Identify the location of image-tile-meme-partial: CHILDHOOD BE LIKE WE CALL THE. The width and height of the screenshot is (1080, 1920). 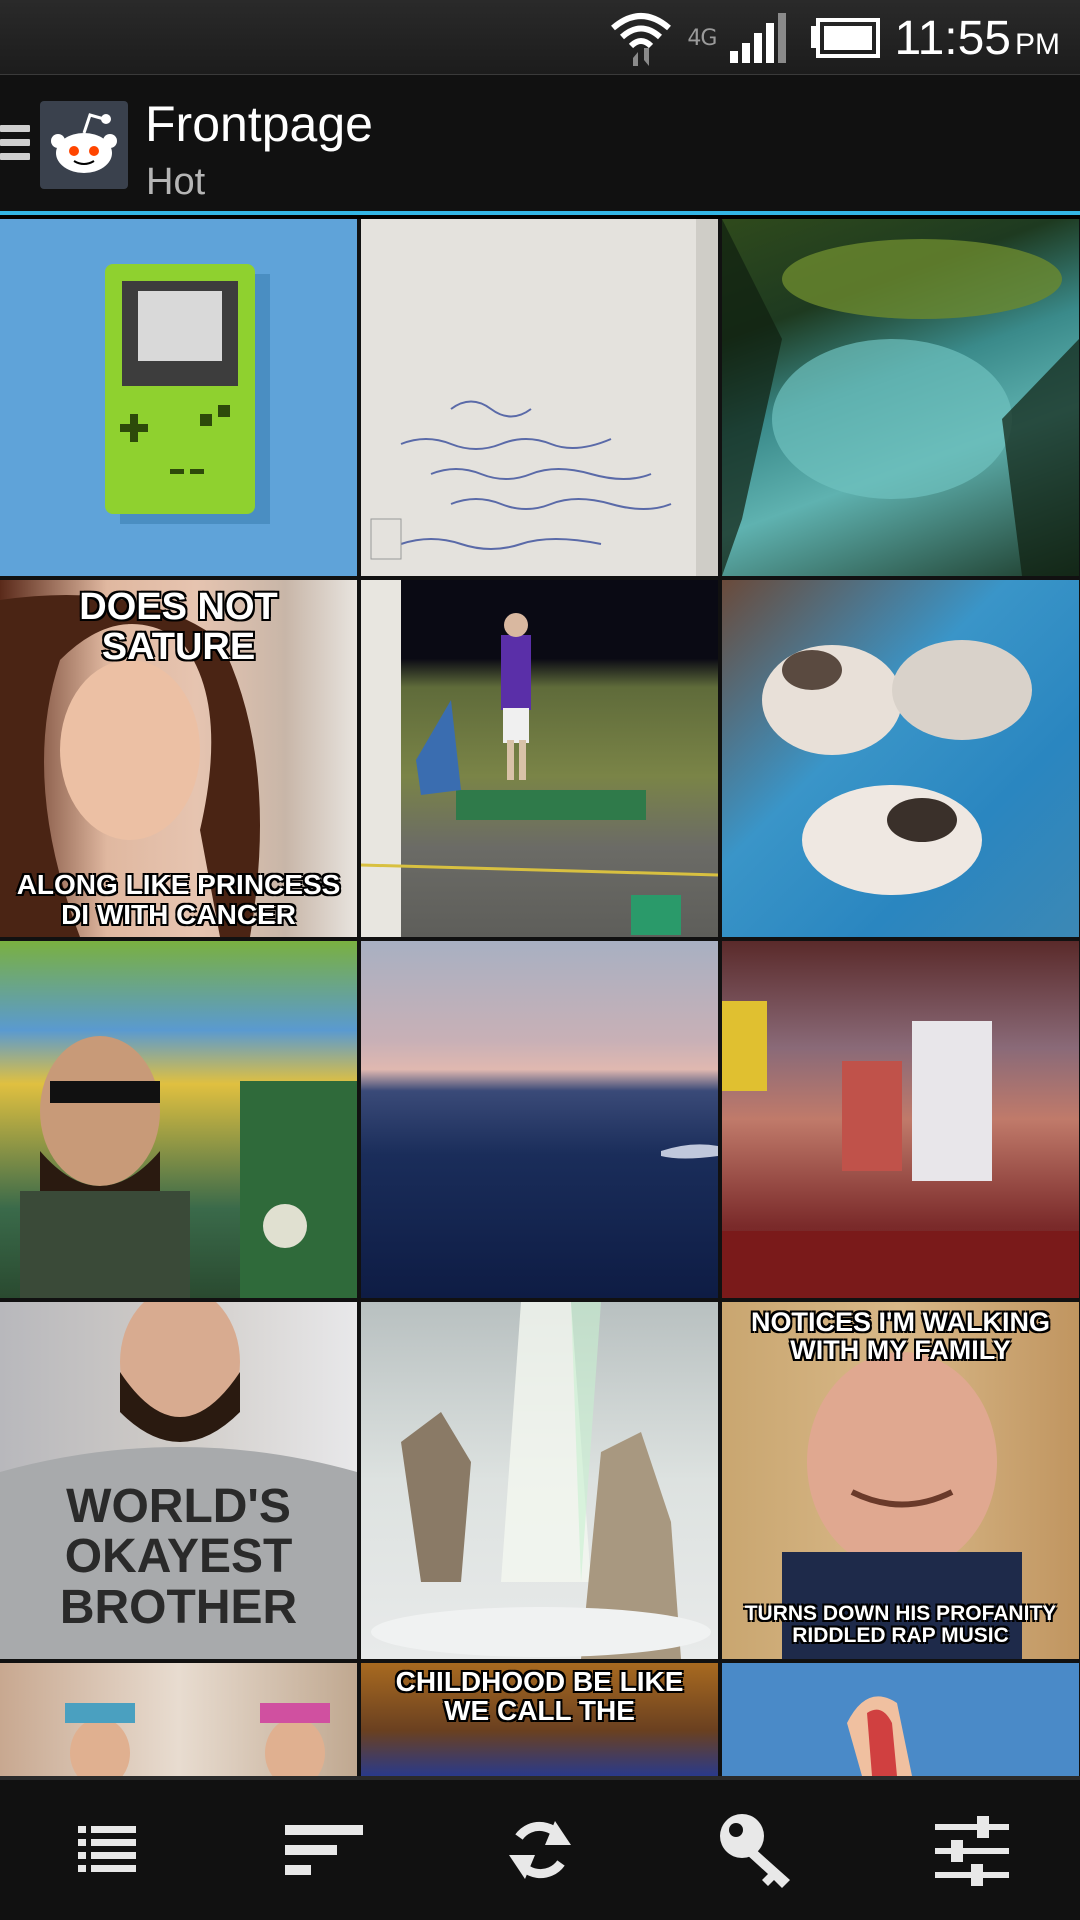
(539, 1719).